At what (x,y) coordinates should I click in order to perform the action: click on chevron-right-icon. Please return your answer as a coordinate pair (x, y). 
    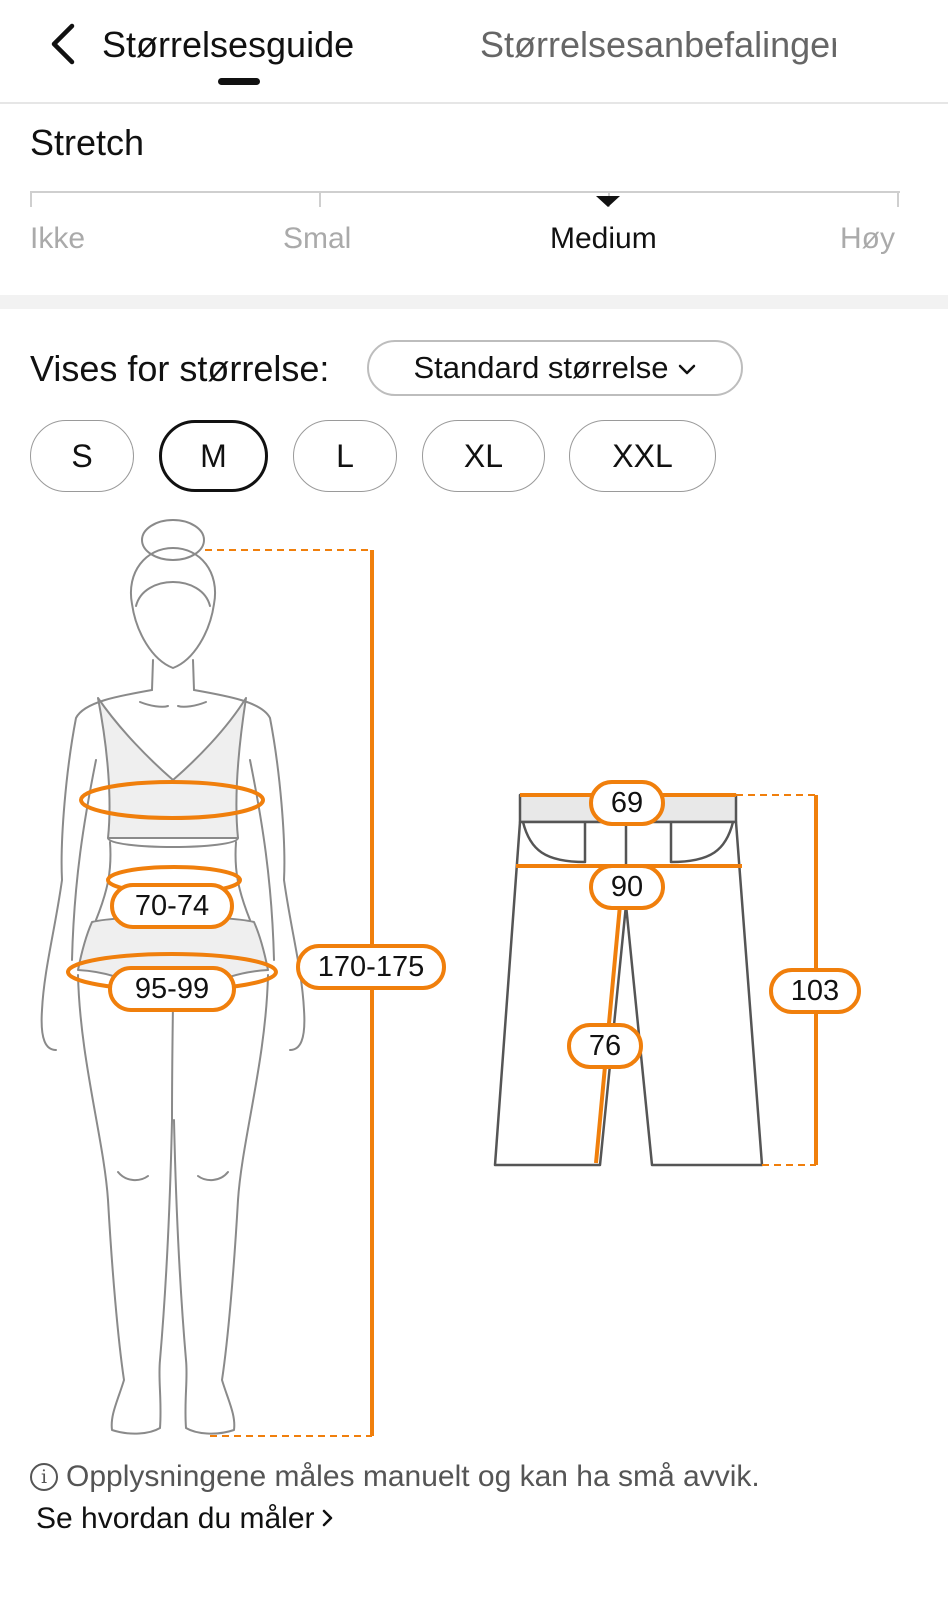
    Looking at the image, I should click on (327, 1518).